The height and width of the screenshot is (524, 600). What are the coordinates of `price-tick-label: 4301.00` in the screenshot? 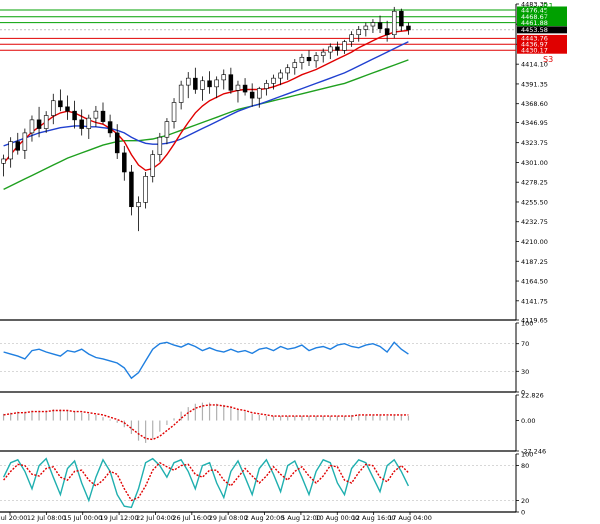 It's located at (534, 163).